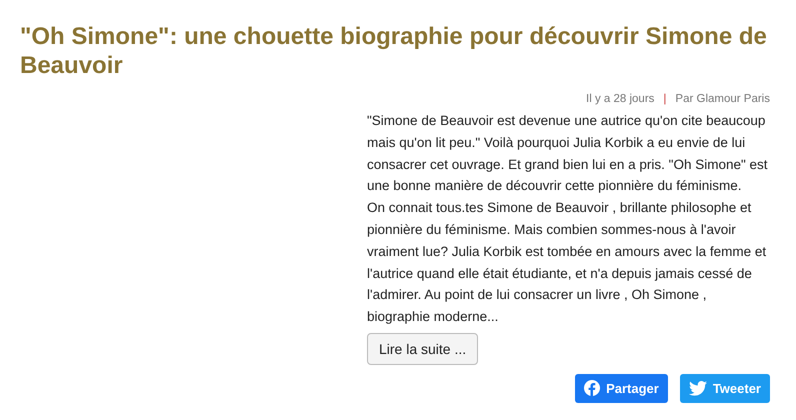 This screenshot has height=420, width=796. What do you see at coordinates (697, 388) in the screenshot?
I see `bird-icon` at bounding box center [697, 388].